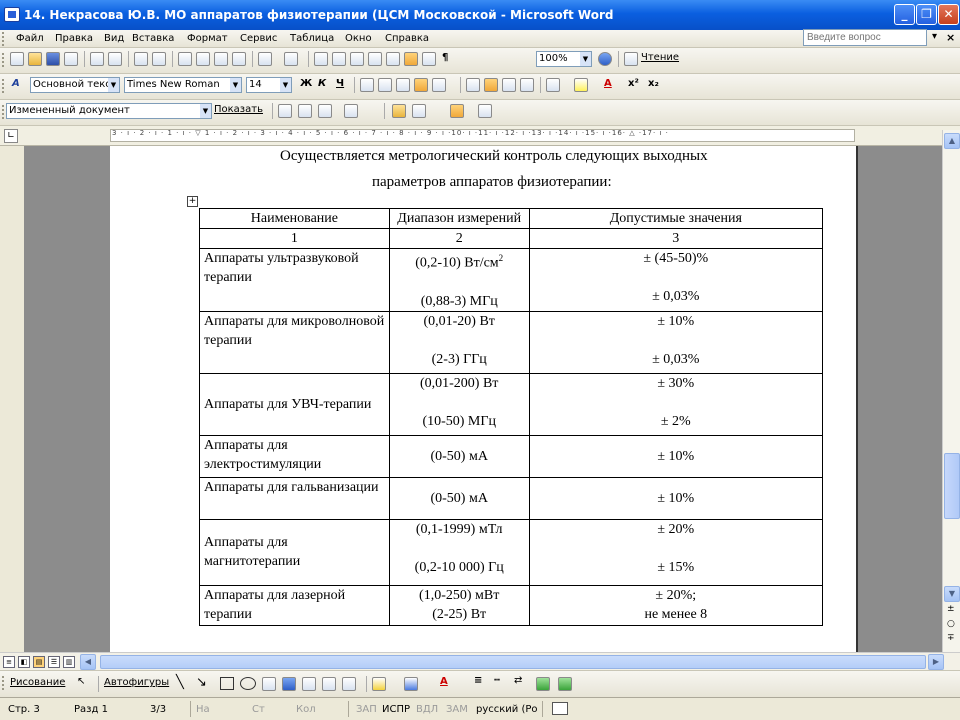 The image size is (960, 720). I want to click on browse-object-icon: ○, so click(951, 624).